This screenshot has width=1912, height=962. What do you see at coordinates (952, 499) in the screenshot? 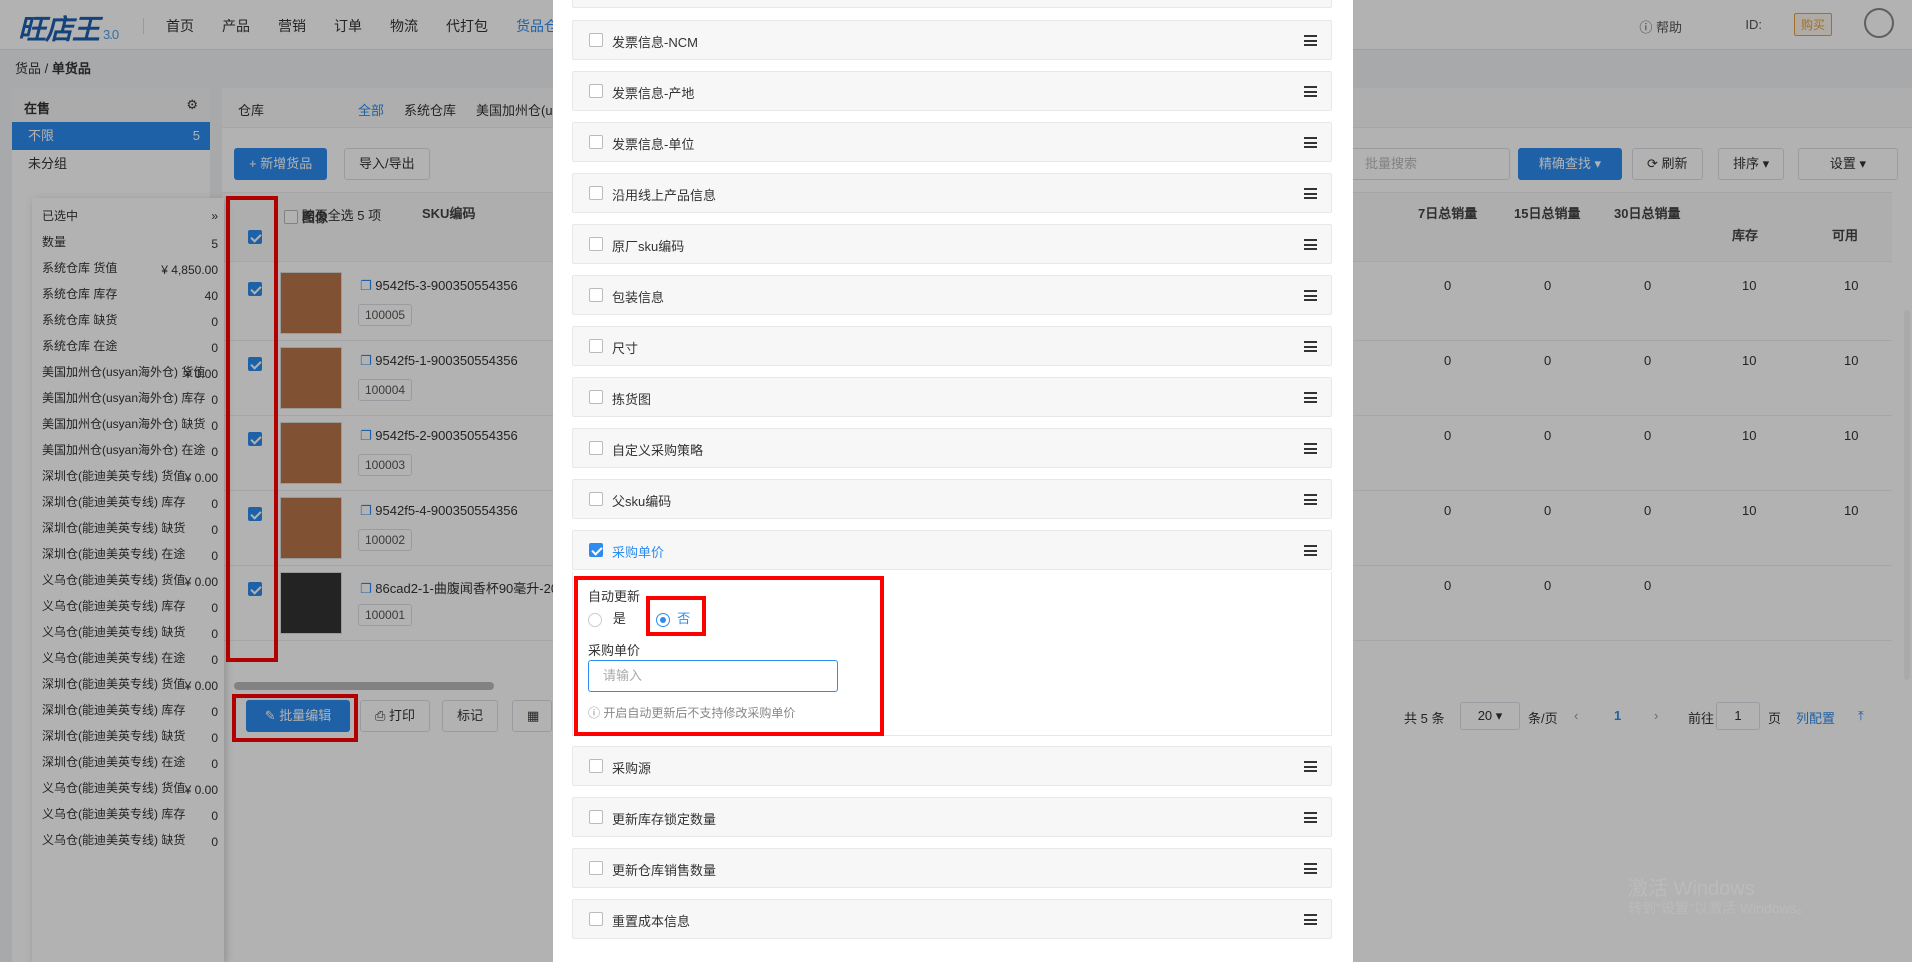
I see `field-option: 父sku编码` at bounding box center [952, 499].